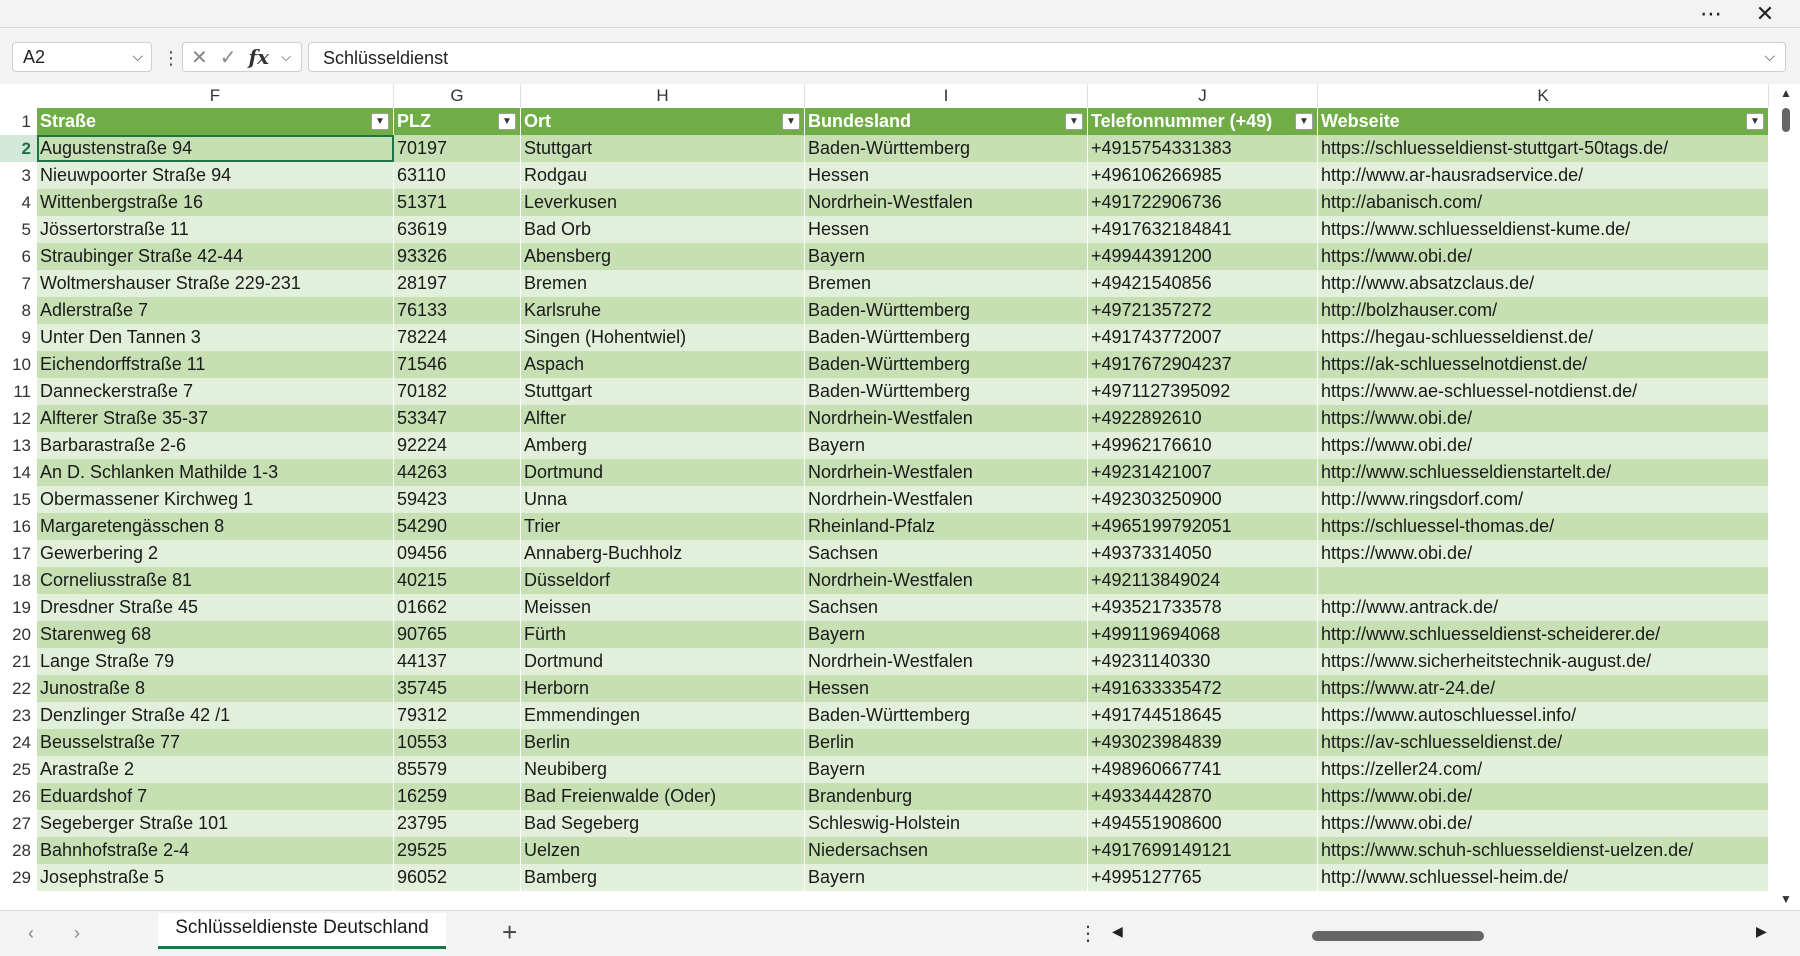 Image resolution: width=1800 pixels, height=956 pixels. Describe the element at coordinates (1203, 580) in the screenshot. I see `table-cell: +492113849024` at that location.